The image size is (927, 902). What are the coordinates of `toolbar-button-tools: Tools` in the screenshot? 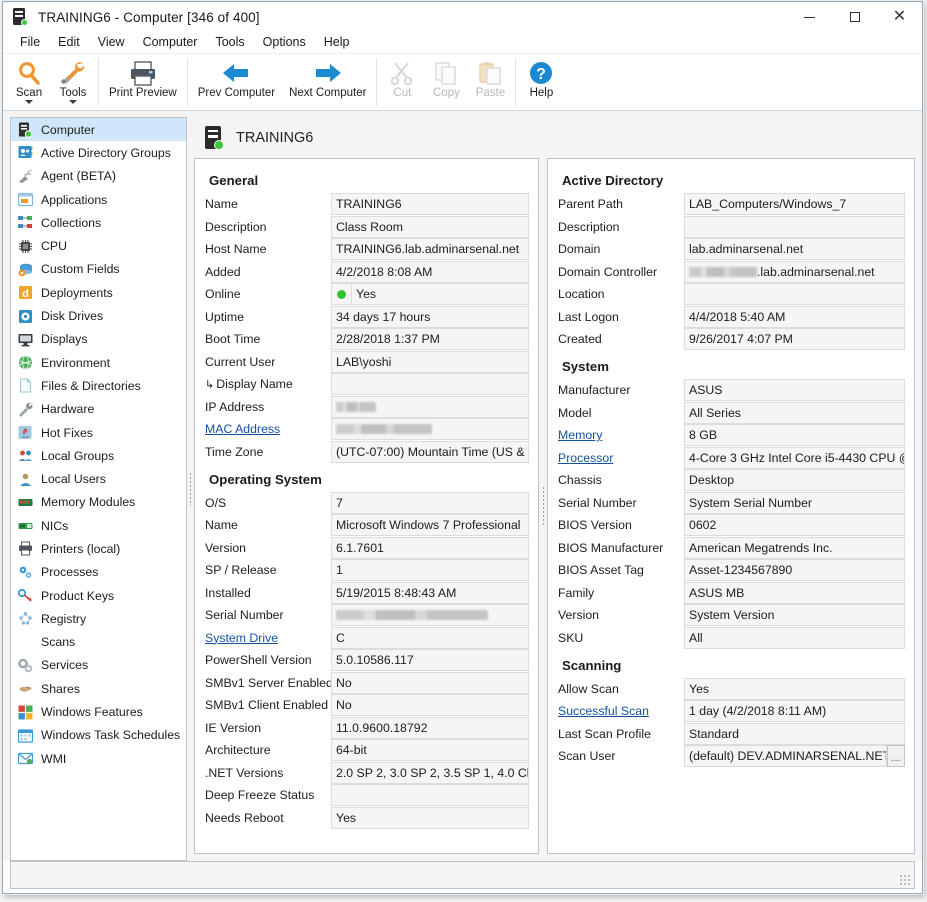 It's located at (73, 82).